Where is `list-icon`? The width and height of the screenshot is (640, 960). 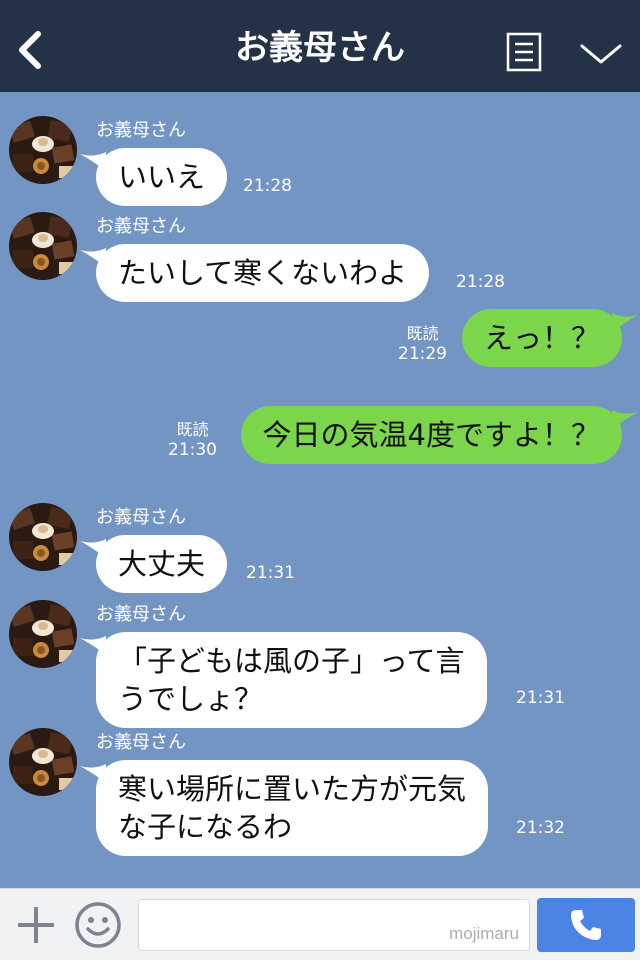 list-icon is located at coordinates (524, 52).